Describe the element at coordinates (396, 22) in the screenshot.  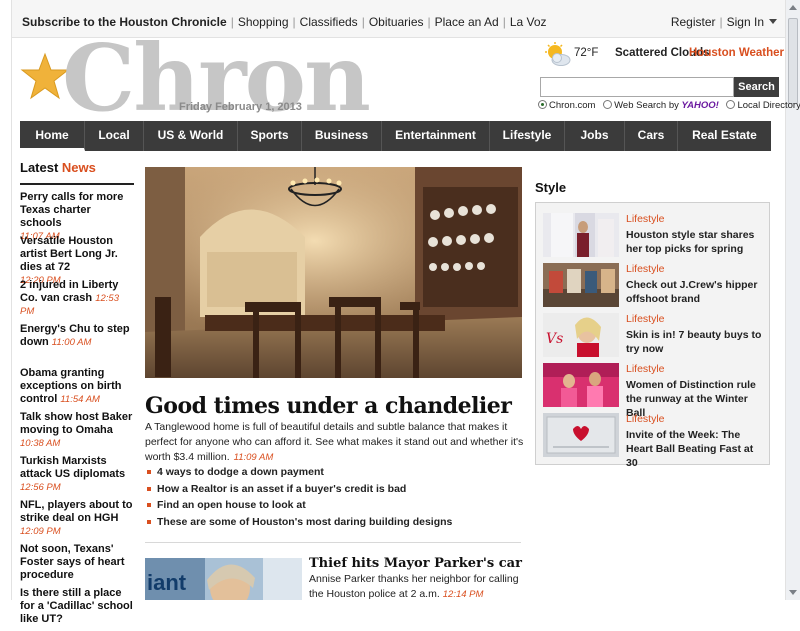
I see `obituaries-link: Obituaries` at that location.